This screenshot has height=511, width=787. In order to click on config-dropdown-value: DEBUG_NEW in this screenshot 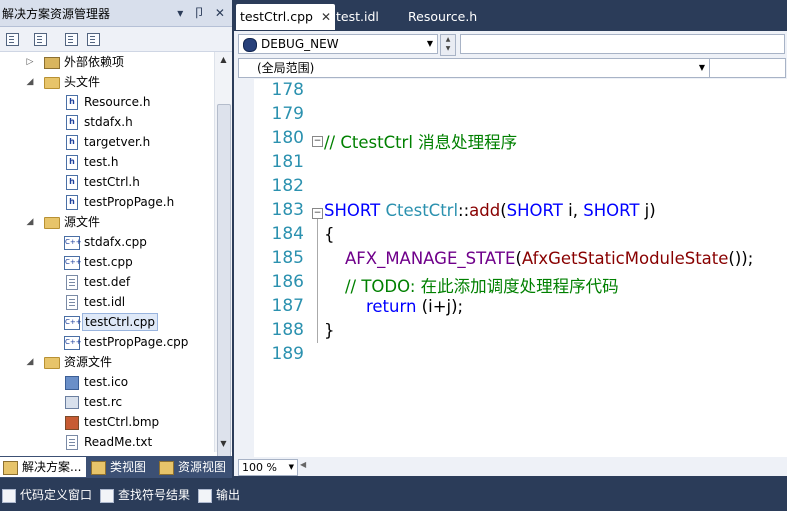, I will do `click(300, 44)`.